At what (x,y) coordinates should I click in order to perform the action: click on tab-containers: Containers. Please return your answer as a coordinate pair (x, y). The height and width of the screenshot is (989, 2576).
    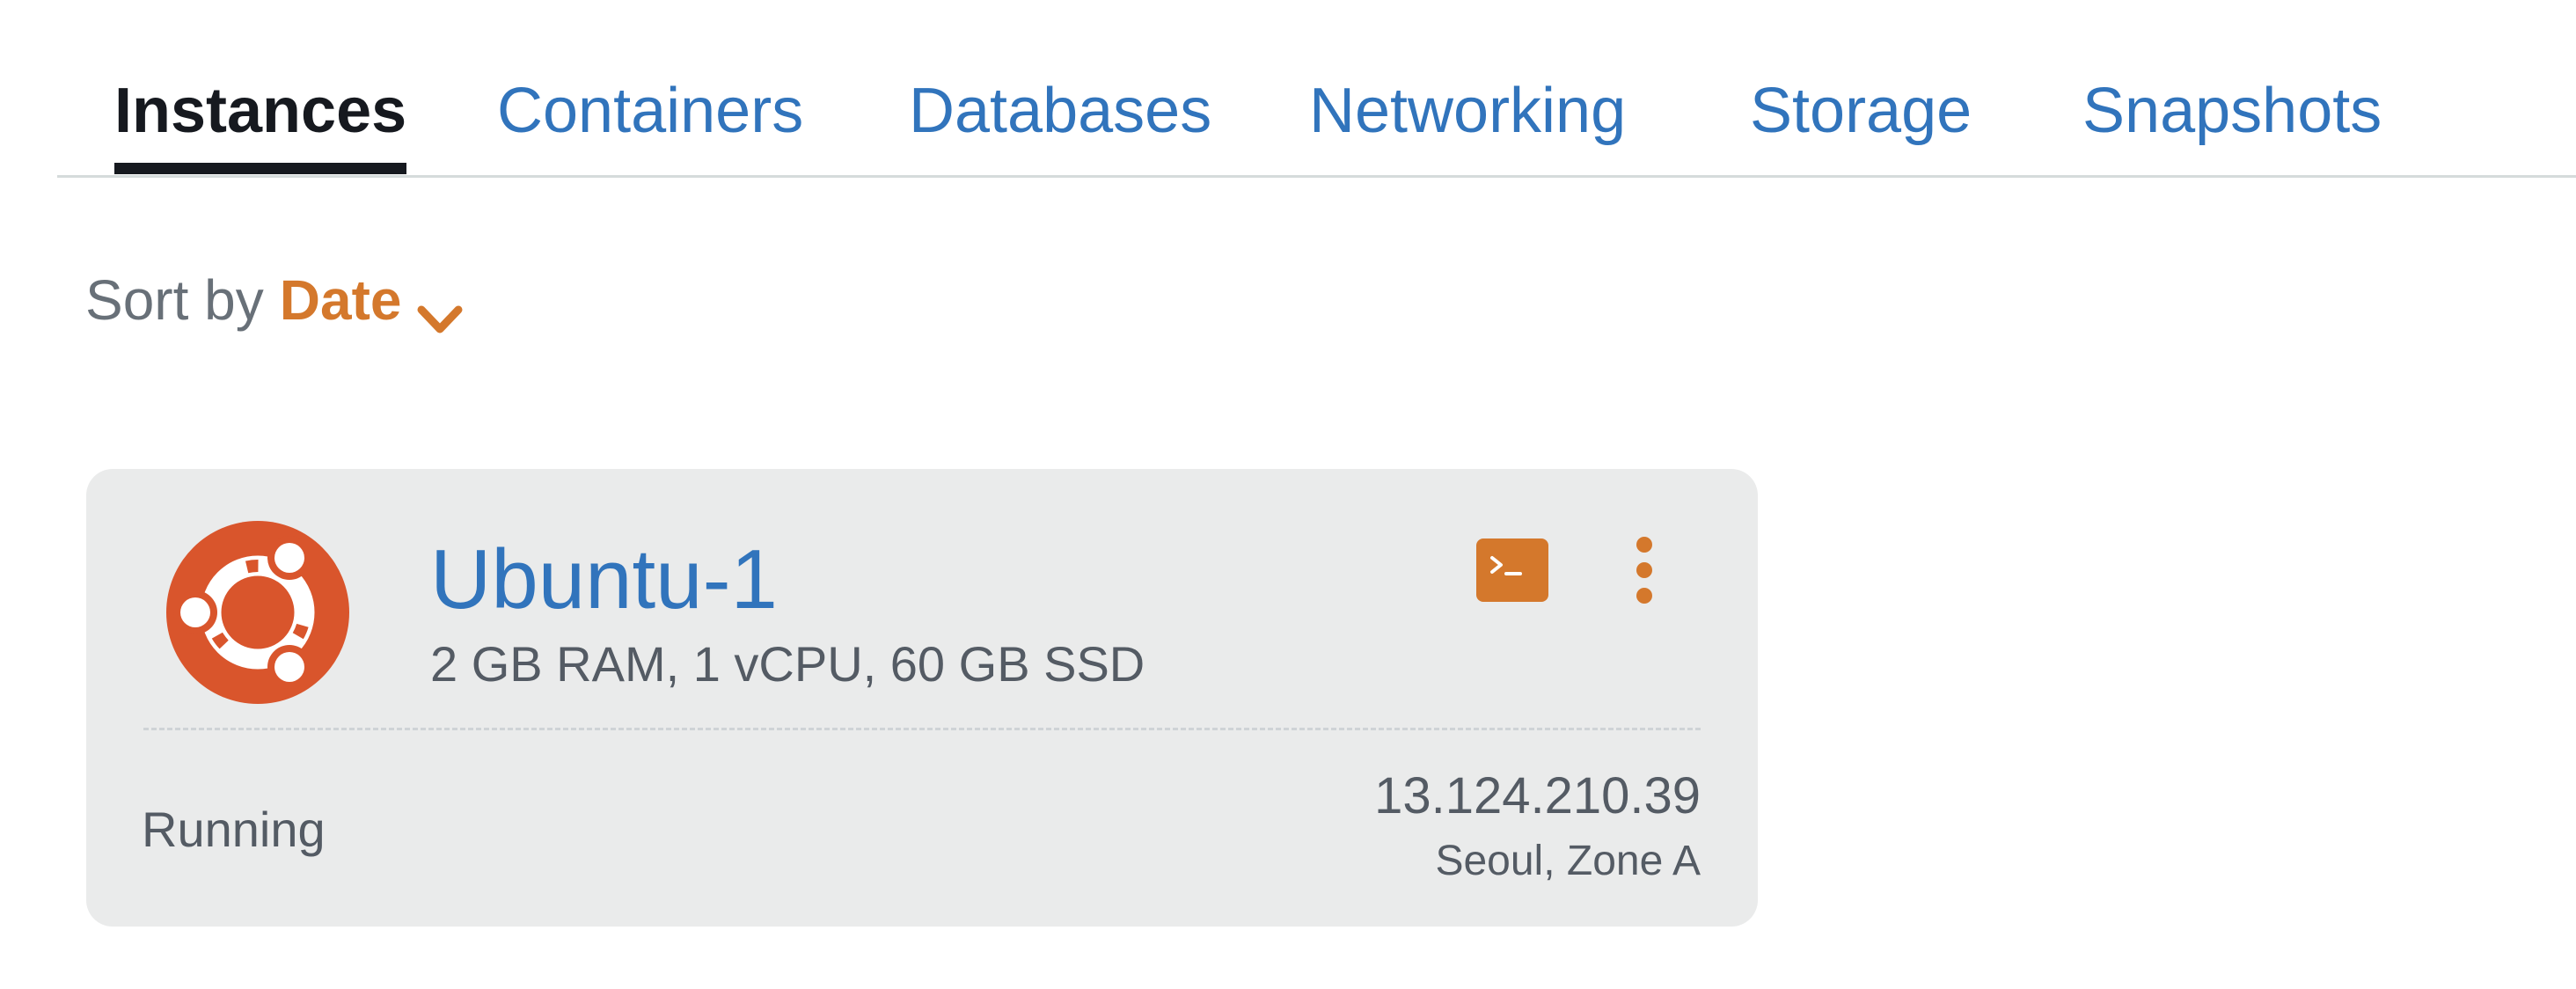
    Looking at the image, I should click on (650, 111).